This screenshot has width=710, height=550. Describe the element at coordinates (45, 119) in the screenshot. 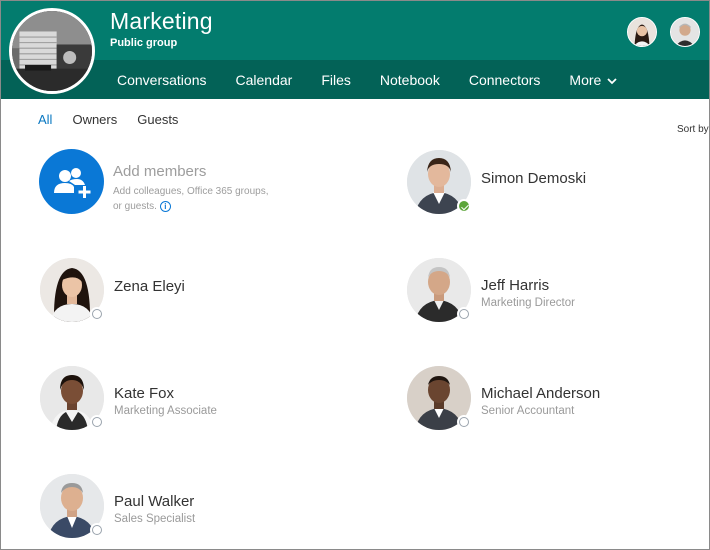

I see `filter-all: All` at that location.